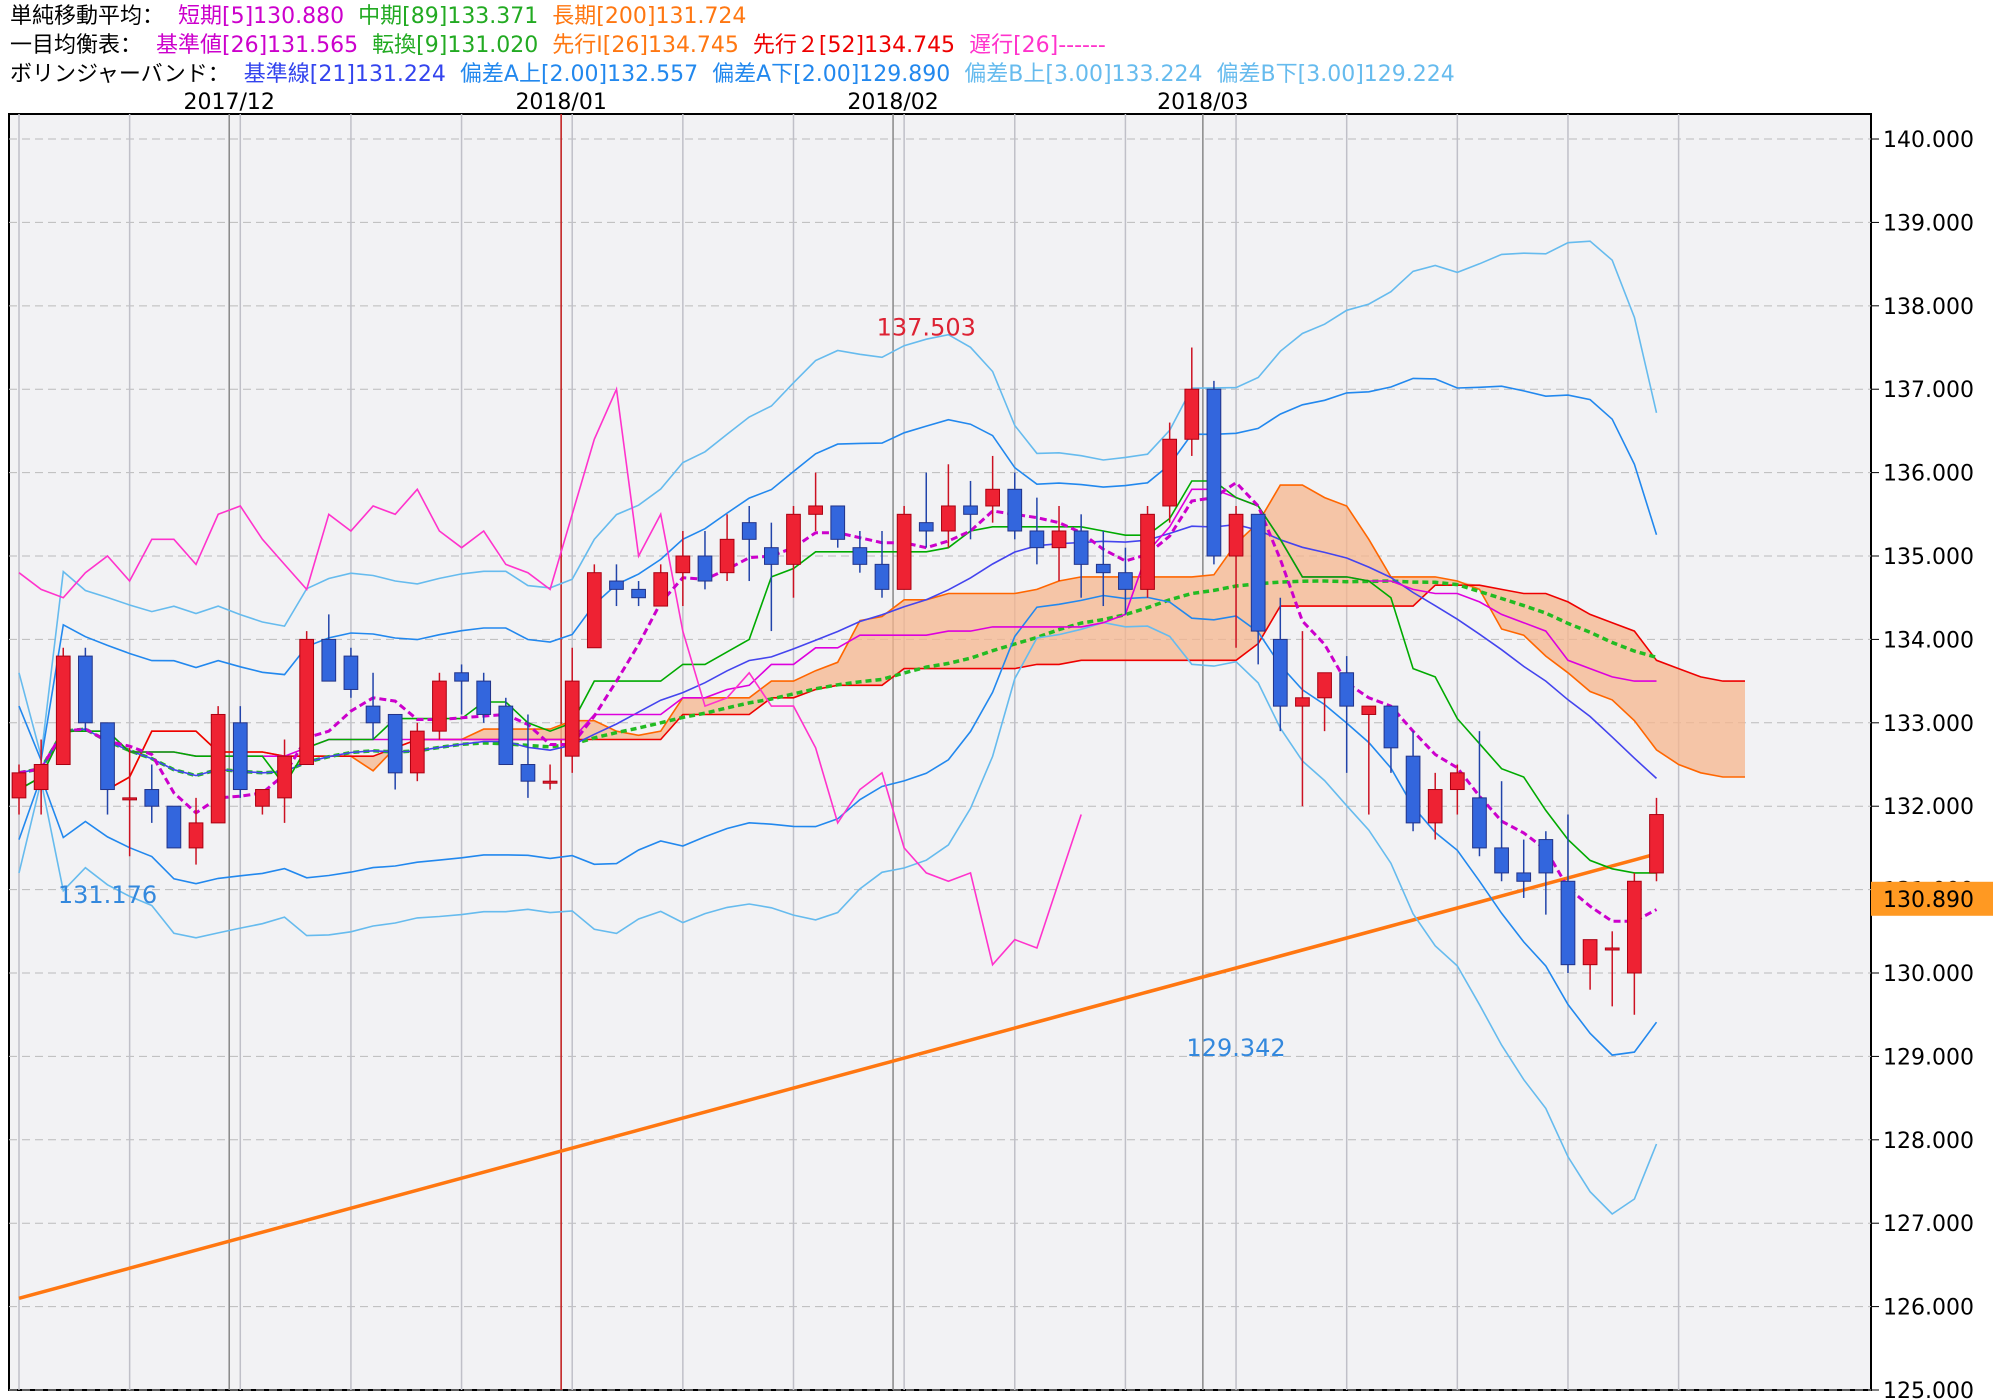  What do you see at coordinates (1928, 557) in the screenshot?
I see `y-tick-label: 135.000` at bounding box center [1928, 557].